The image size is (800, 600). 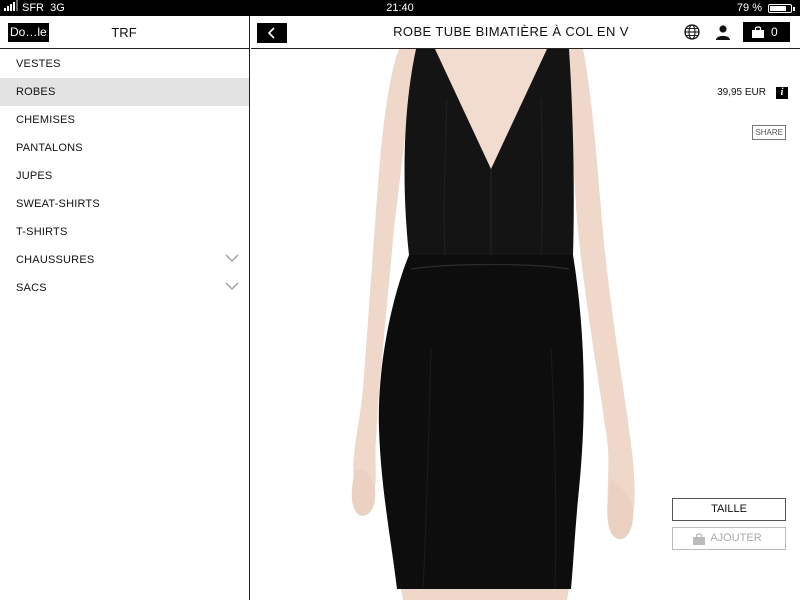 I want to click on sidebar-title: TRF, so click(x=124, y=32).